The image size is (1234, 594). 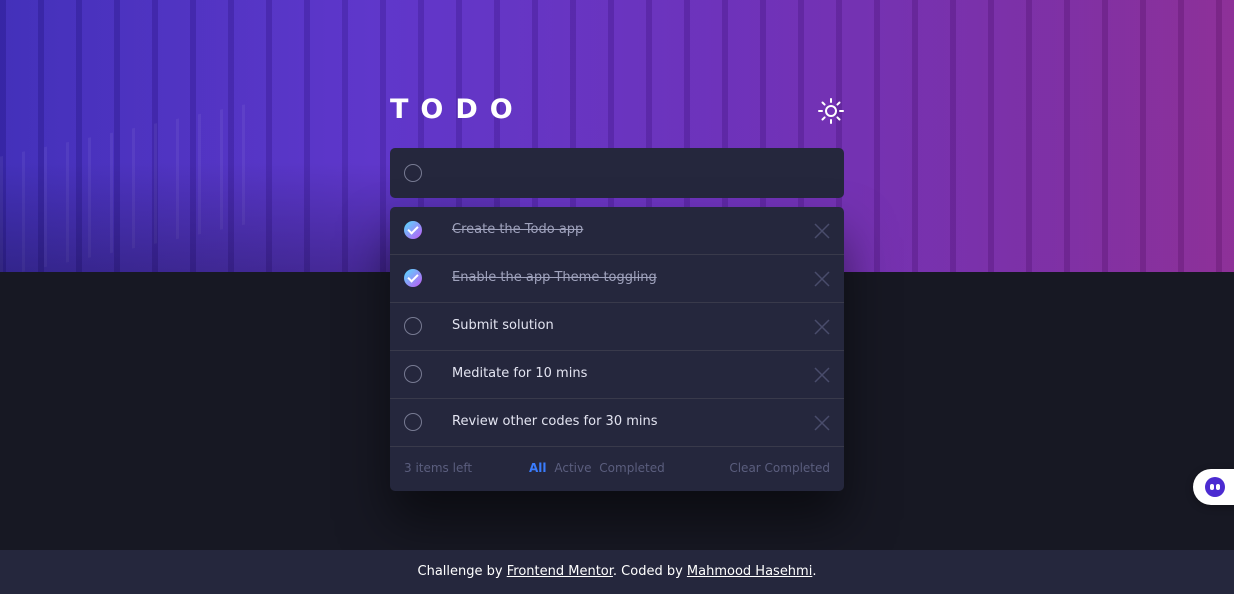 I want to click on chat-widget-button, so click(x=1213, y=487).